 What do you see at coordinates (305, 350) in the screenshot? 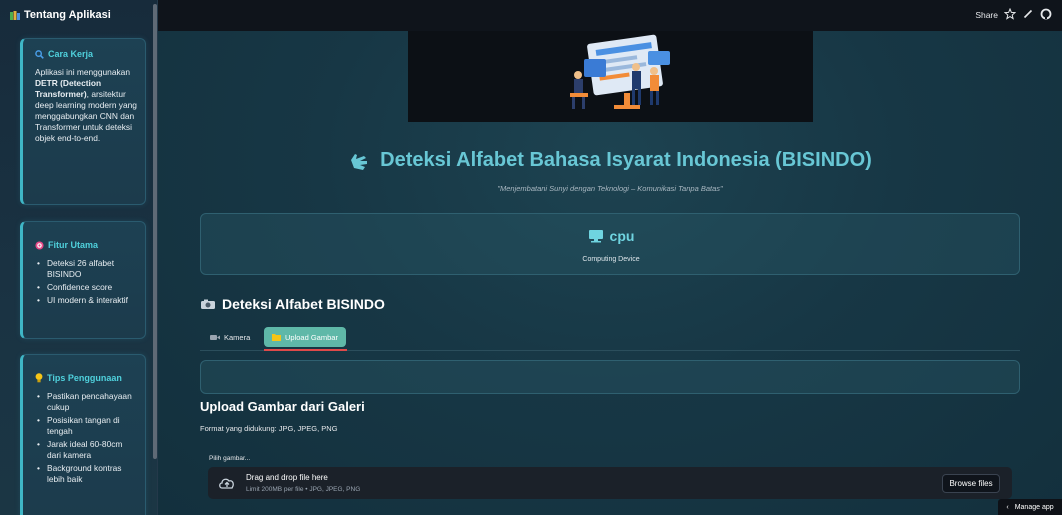
I see `active-tab-indicator` at bounding box center [305, 350].